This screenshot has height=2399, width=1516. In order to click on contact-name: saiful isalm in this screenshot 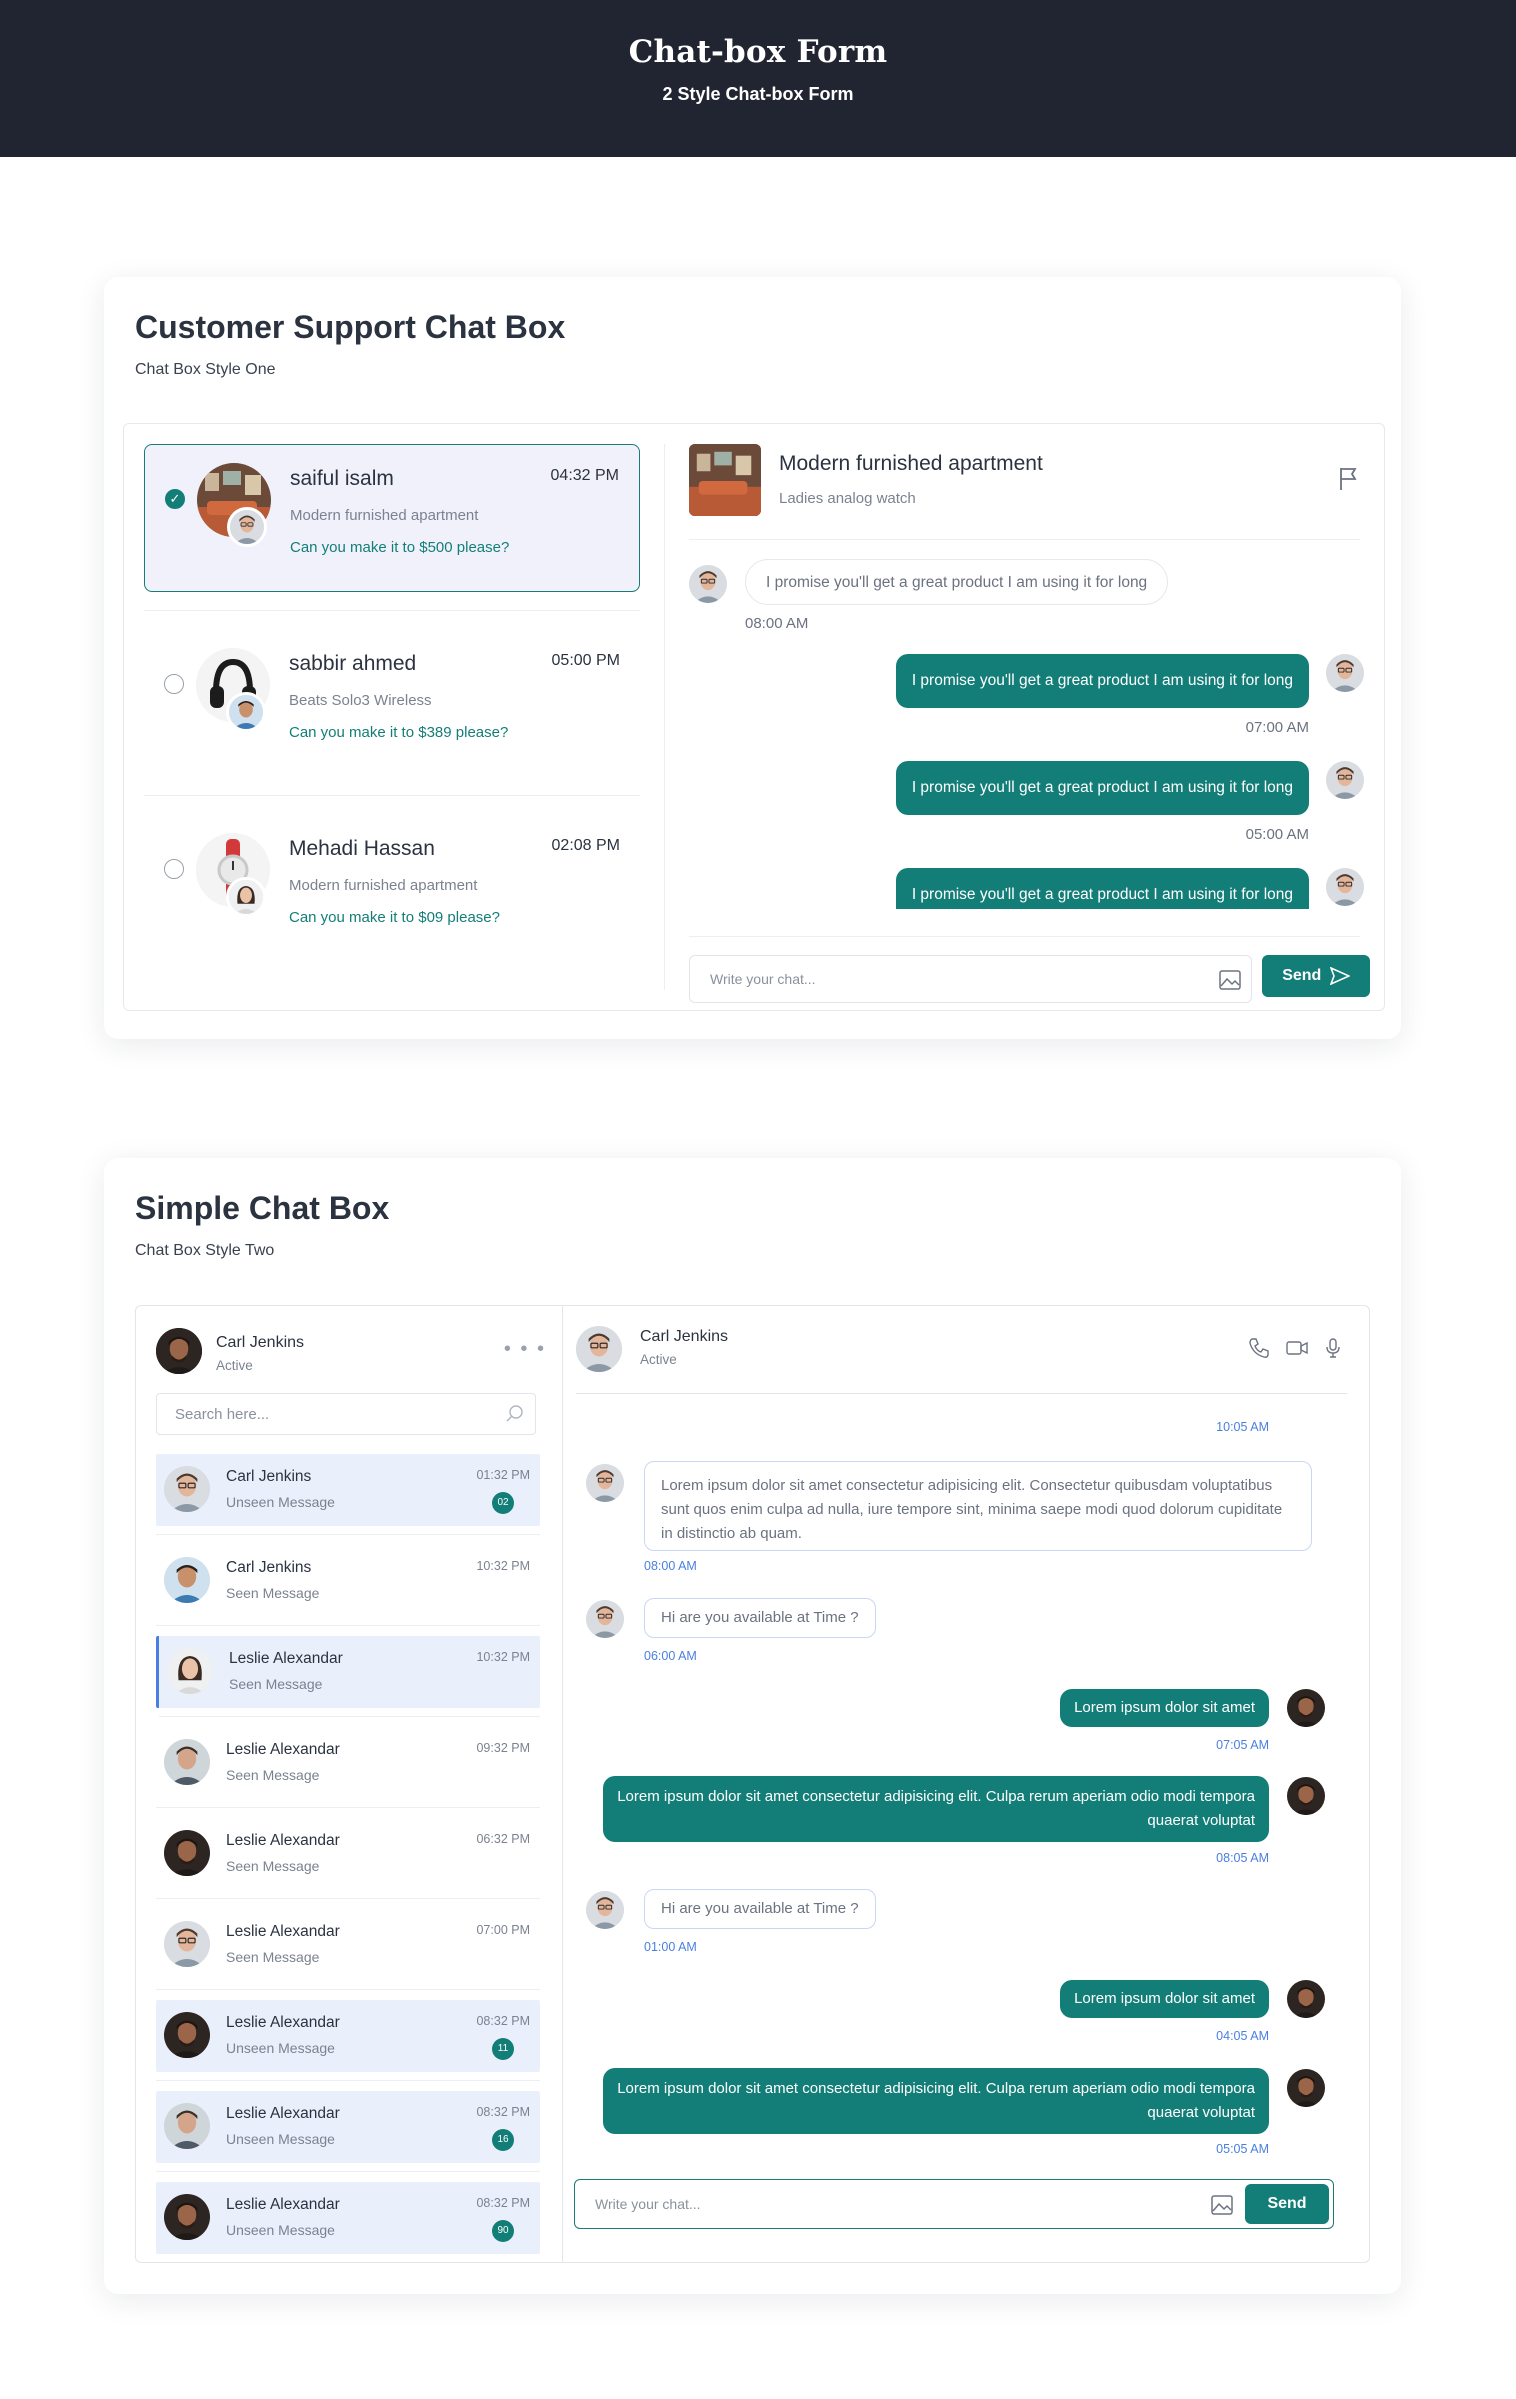, I will do `click(342, 478)`.